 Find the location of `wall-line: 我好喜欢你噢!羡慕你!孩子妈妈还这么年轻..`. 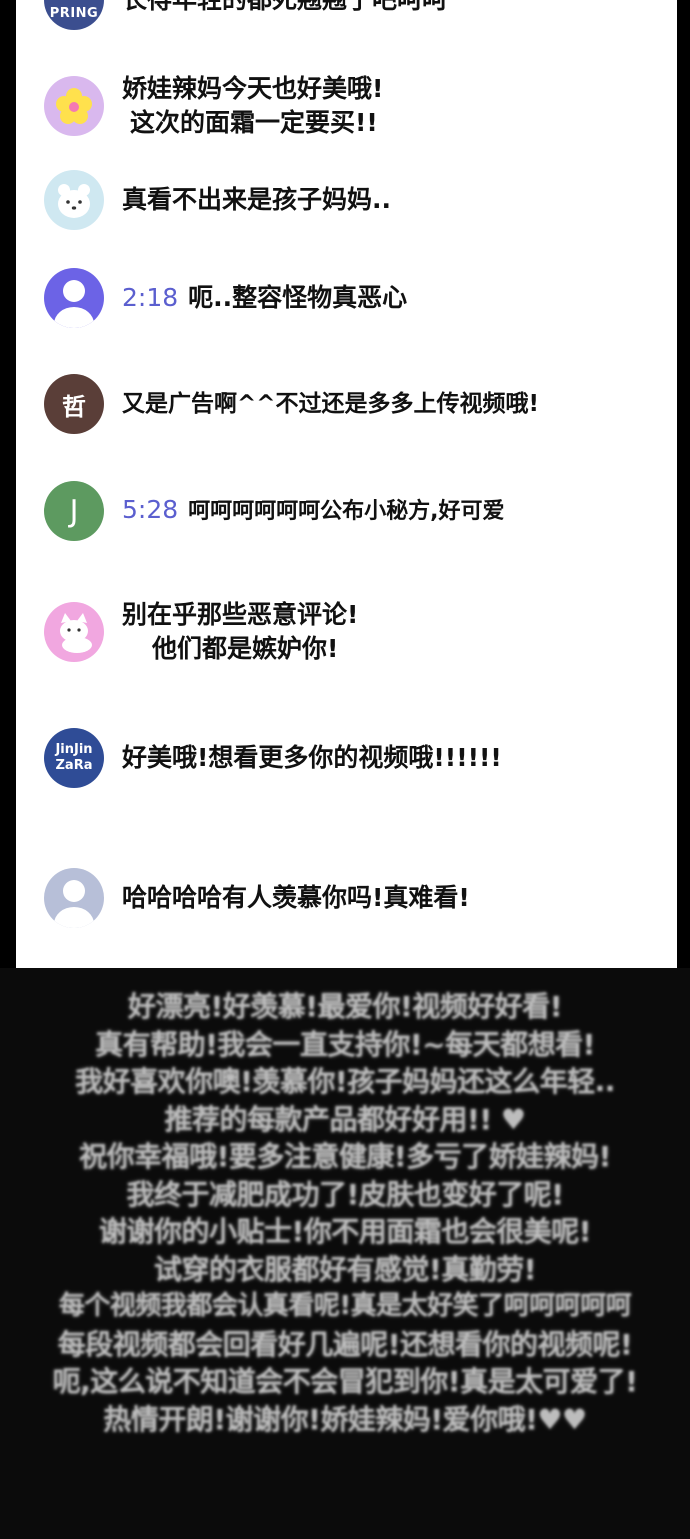

wall-line: 我好喜欢你噢!羡慕你!孩子妈妈还这么年轻.. is located at coordinates (345, 1081).